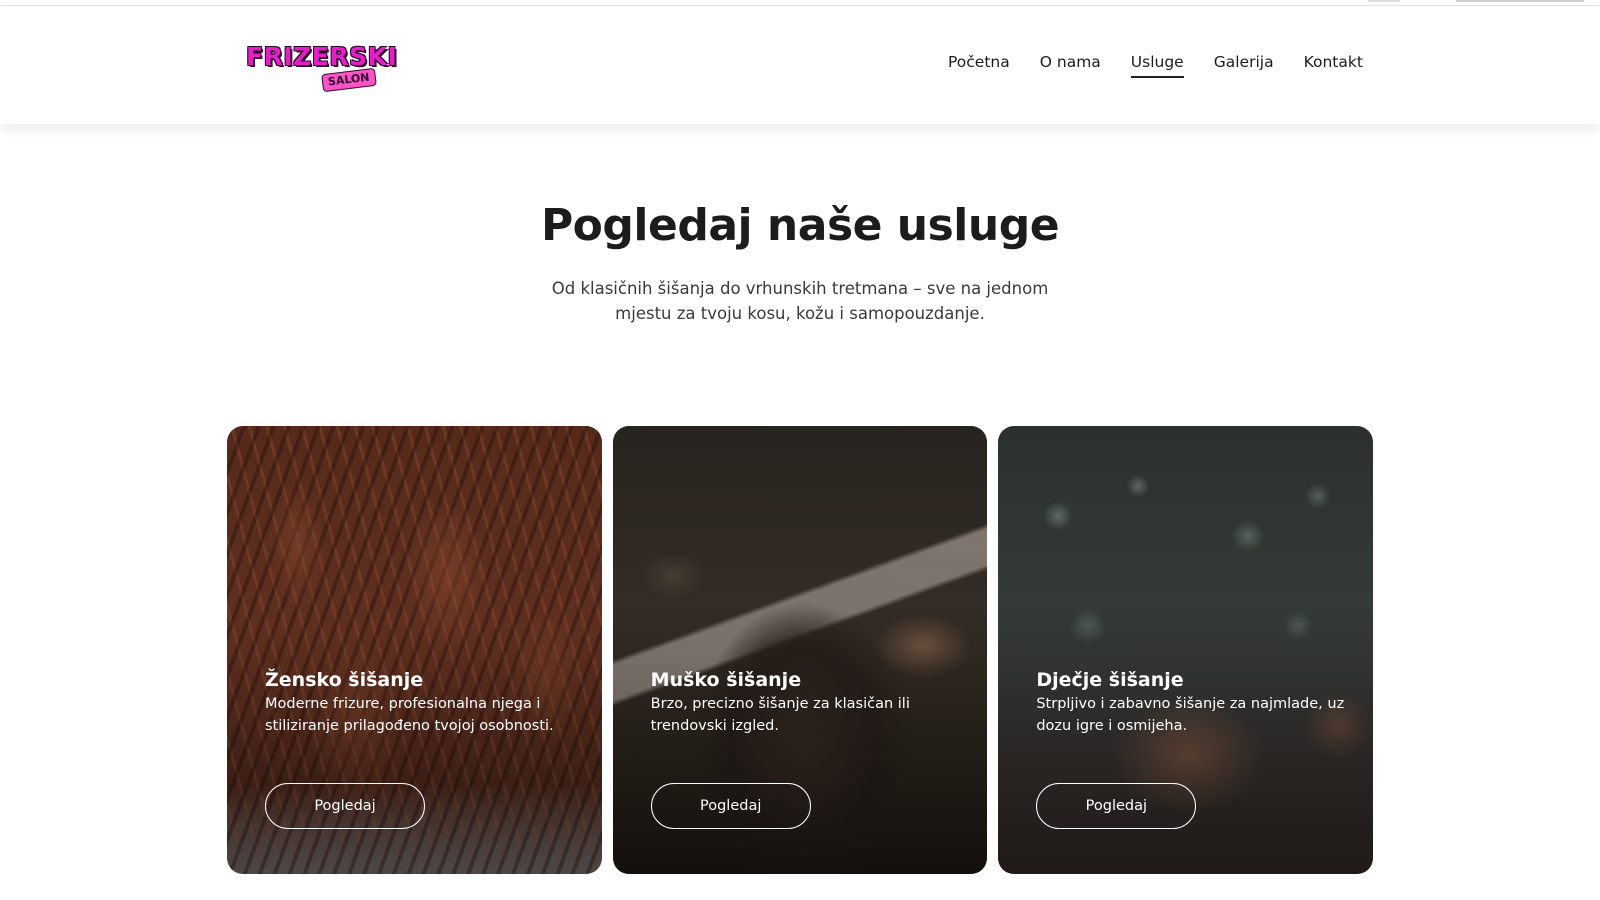  I want to click on nav-item-pocetna: Početna, so click(979, 65).